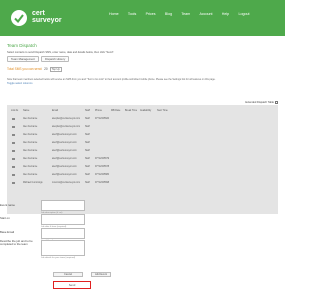 The width and height of the screenshot is (320, 300). I want to click on event-name-input, so click(63, 205).